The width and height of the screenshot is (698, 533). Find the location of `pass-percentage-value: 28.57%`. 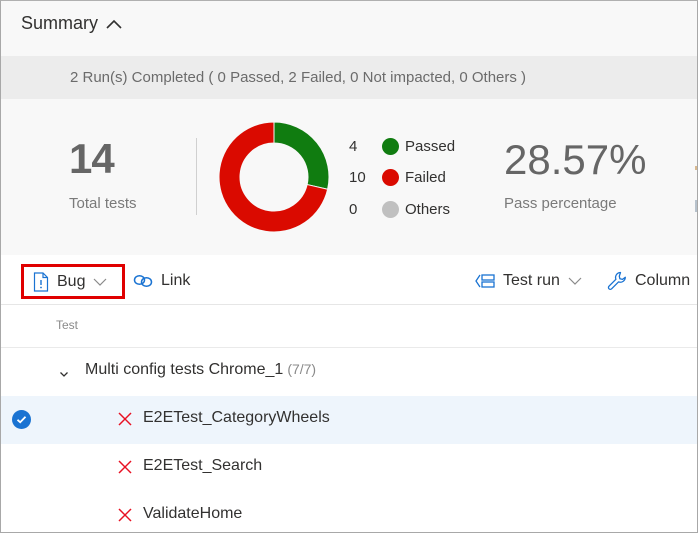

pass-percentage-value: 28.57% is located at coordinates (575, 159).